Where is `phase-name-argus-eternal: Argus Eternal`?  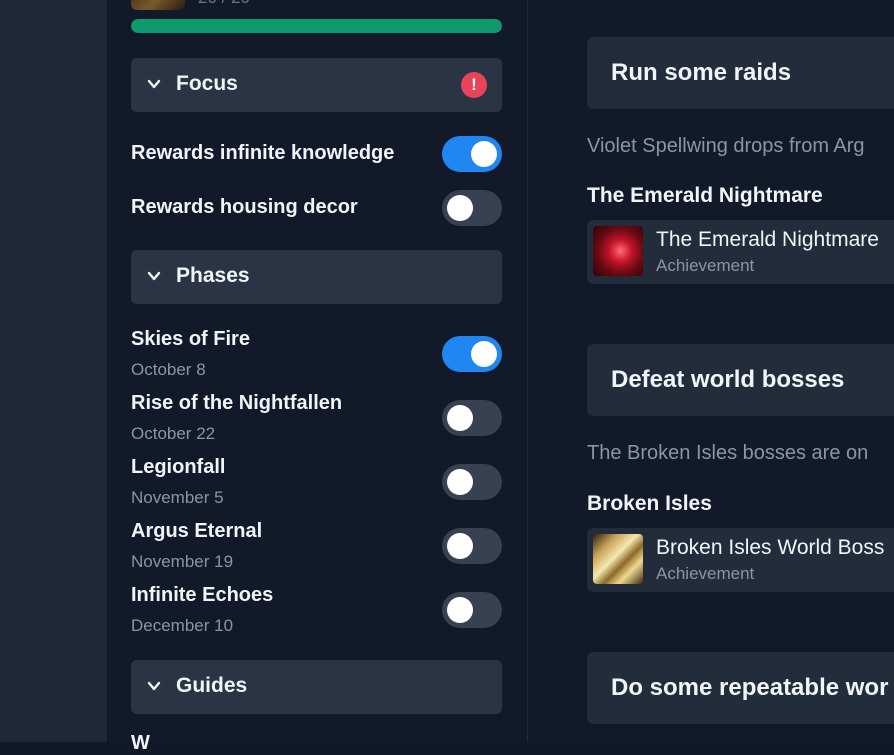 phase-name-argus-eternal: Argus Eternal is located at coordinates (197, 531).